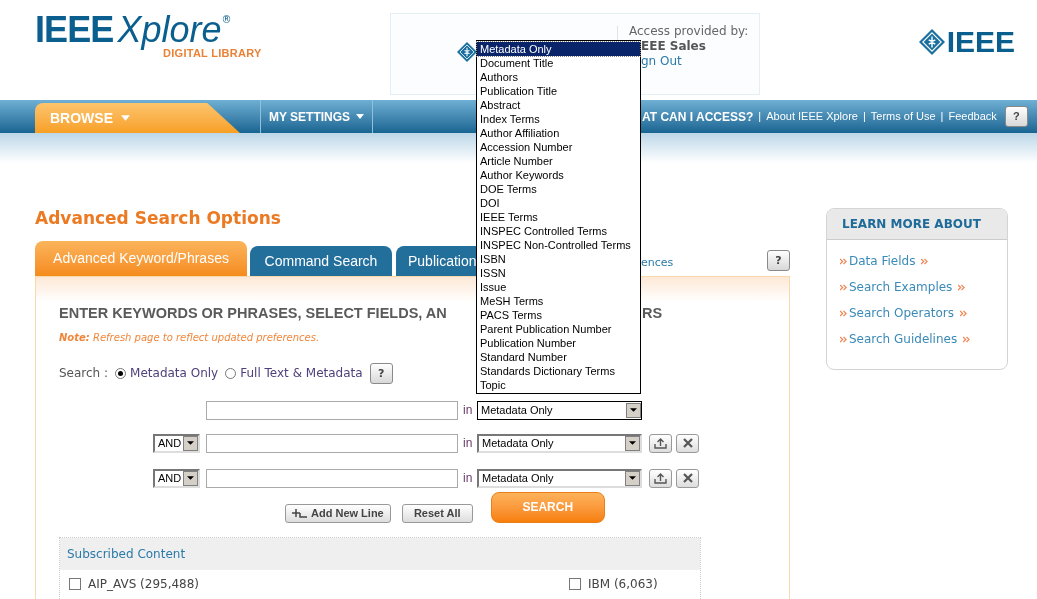 The height and width of the screenshot is (599, 1037). I want to click on dropdown-option: INSPEC Controlled Terms, so click(558, 231).